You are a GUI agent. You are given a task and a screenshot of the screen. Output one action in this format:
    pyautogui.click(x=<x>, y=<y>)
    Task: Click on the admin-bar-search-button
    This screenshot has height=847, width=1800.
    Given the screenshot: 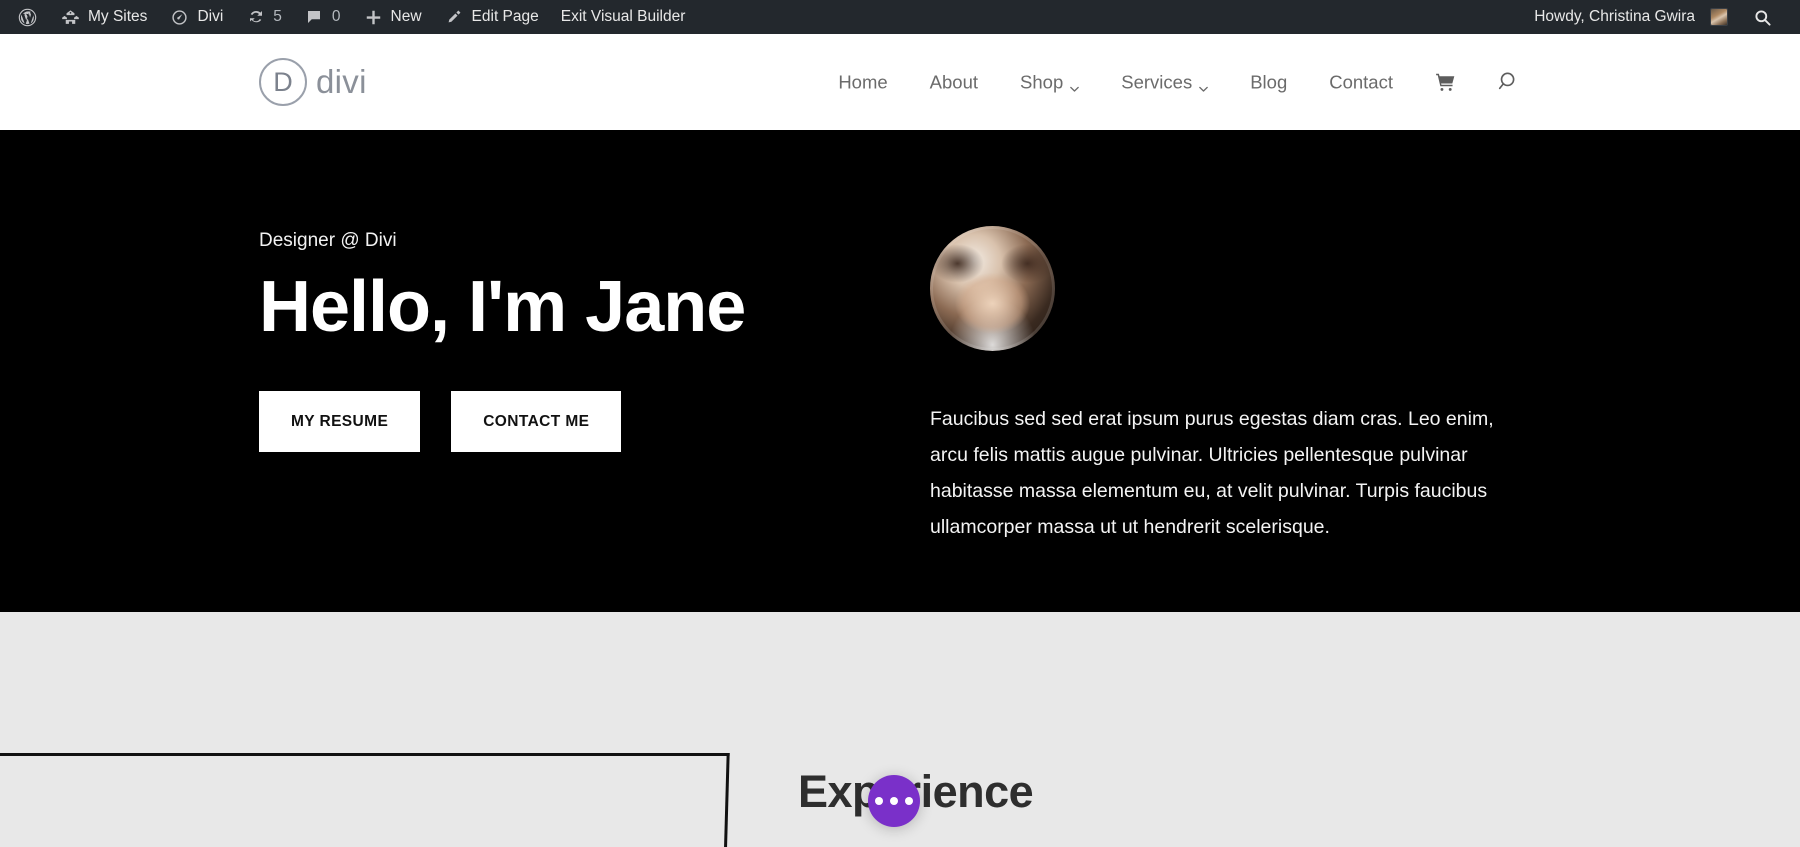 What is the action you would take?
    pyautogui.click(x=1762, y=17)
    